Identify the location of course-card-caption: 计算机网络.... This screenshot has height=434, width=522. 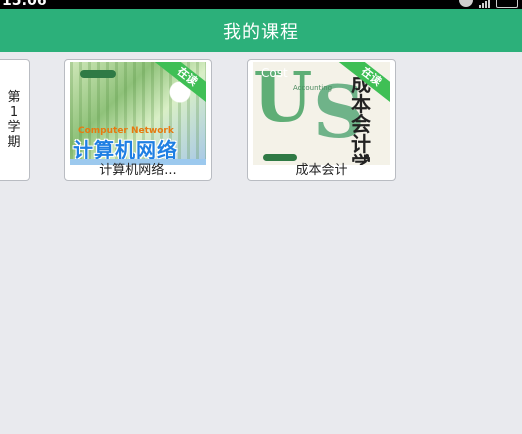
(138, 170).